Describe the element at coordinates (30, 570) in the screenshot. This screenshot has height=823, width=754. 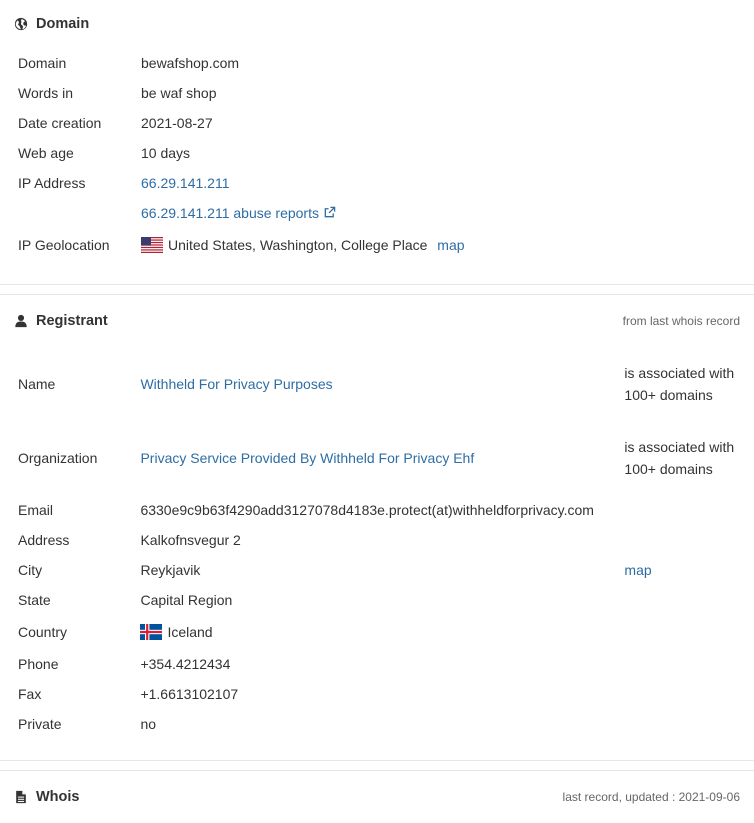
I see `city-label: City` at that location.